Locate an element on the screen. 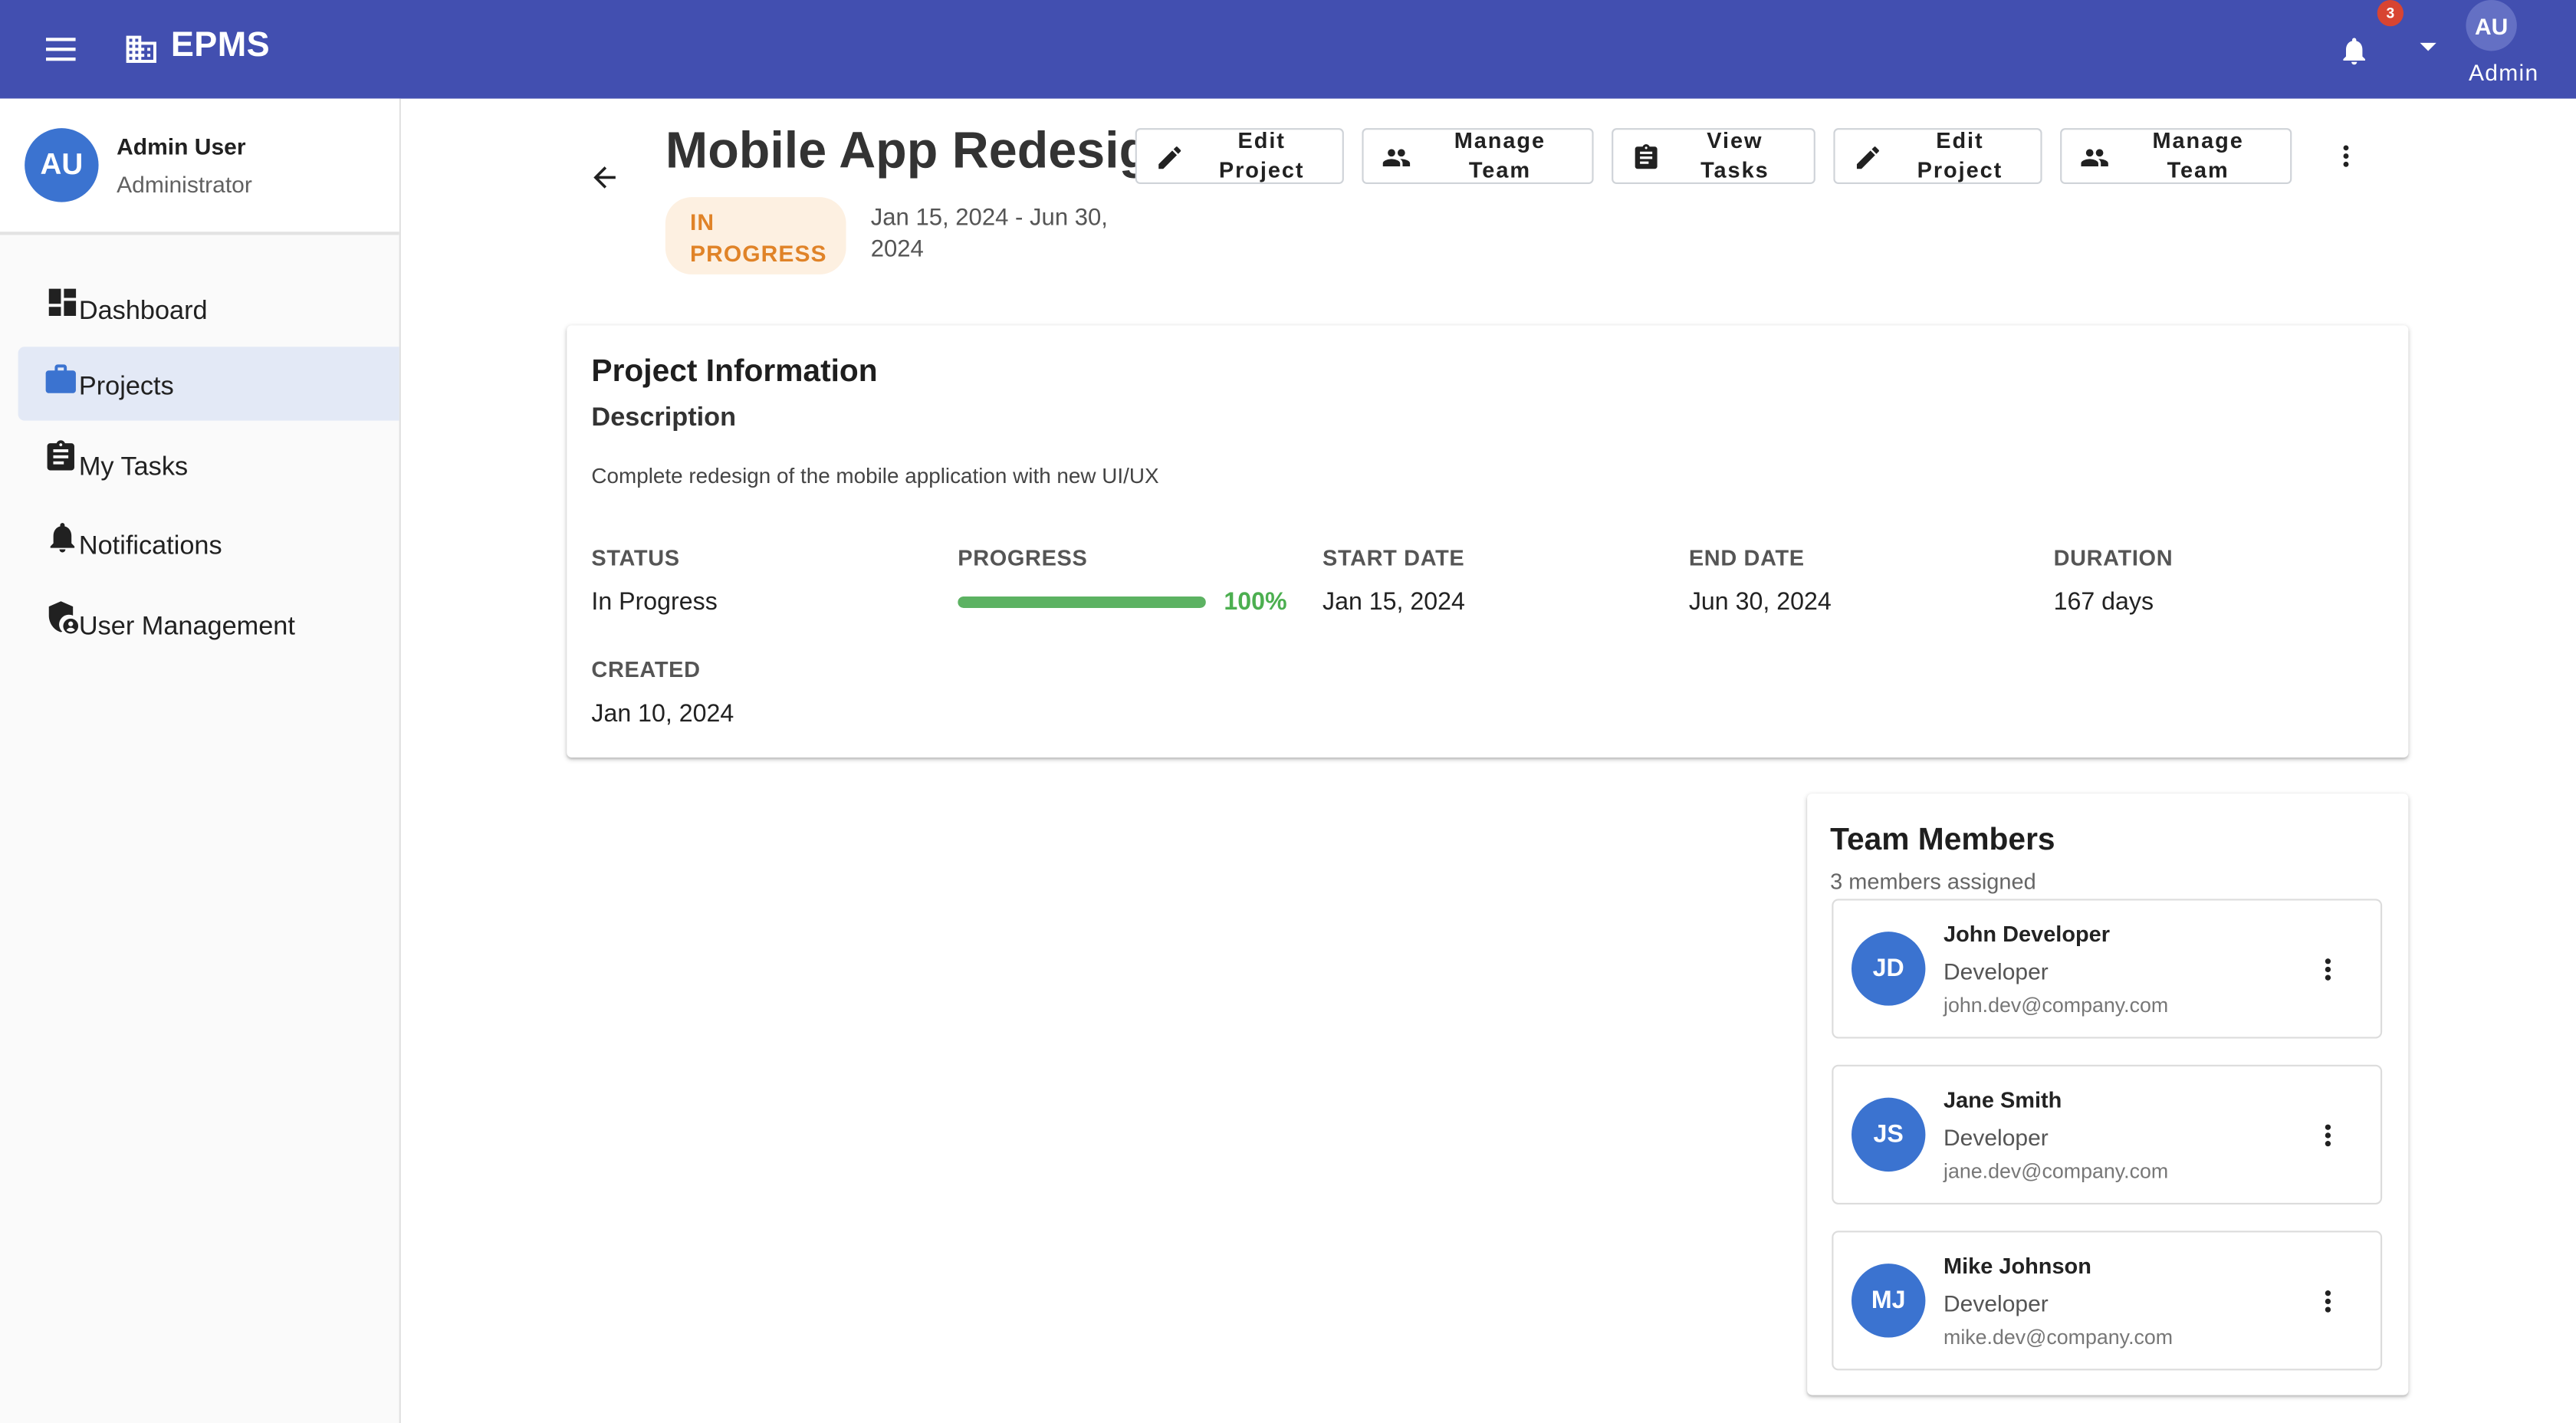 The height and width of the screenshot is (1423, 2576). start-date-value: Jan 15, 2024 is located at coordinates (1394, 602).